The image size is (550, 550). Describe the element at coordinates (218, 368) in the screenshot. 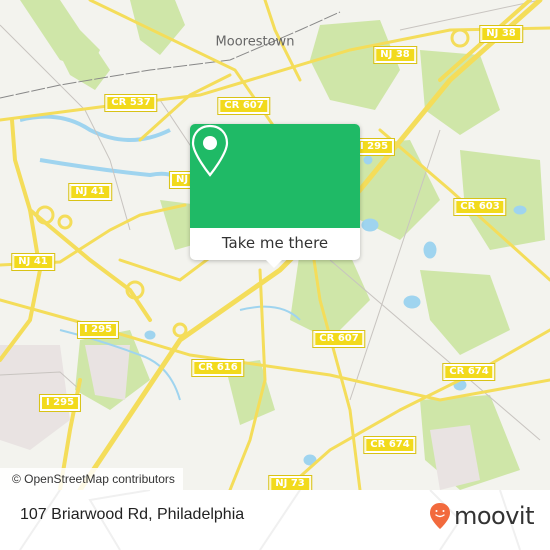

I see `road-shield-cr616: CR 616` at that location.